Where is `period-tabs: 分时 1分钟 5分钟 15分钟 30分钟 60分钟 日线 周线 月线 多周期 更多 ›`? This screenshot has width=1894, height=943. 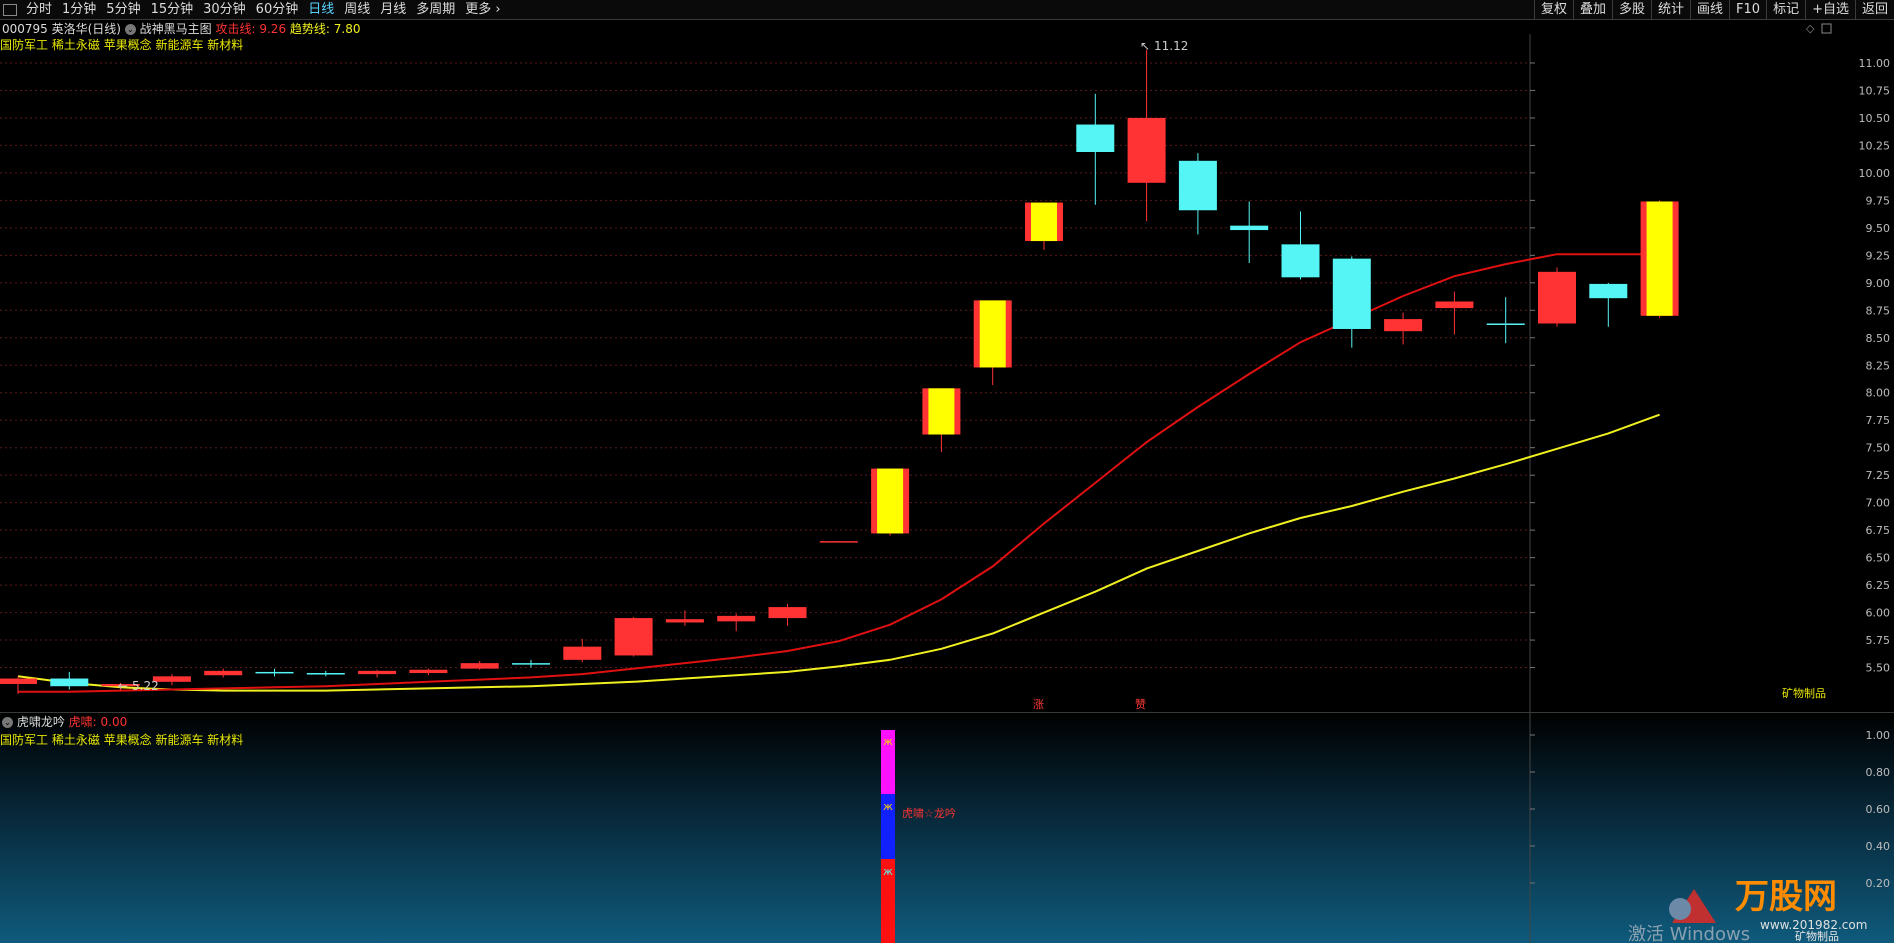 period-tabs: 分时 1分钟 5分钟 15分钟 30分钟 60分钟 日线 周线 月线 多周期 更多 › is located at coordinates (253, 10).